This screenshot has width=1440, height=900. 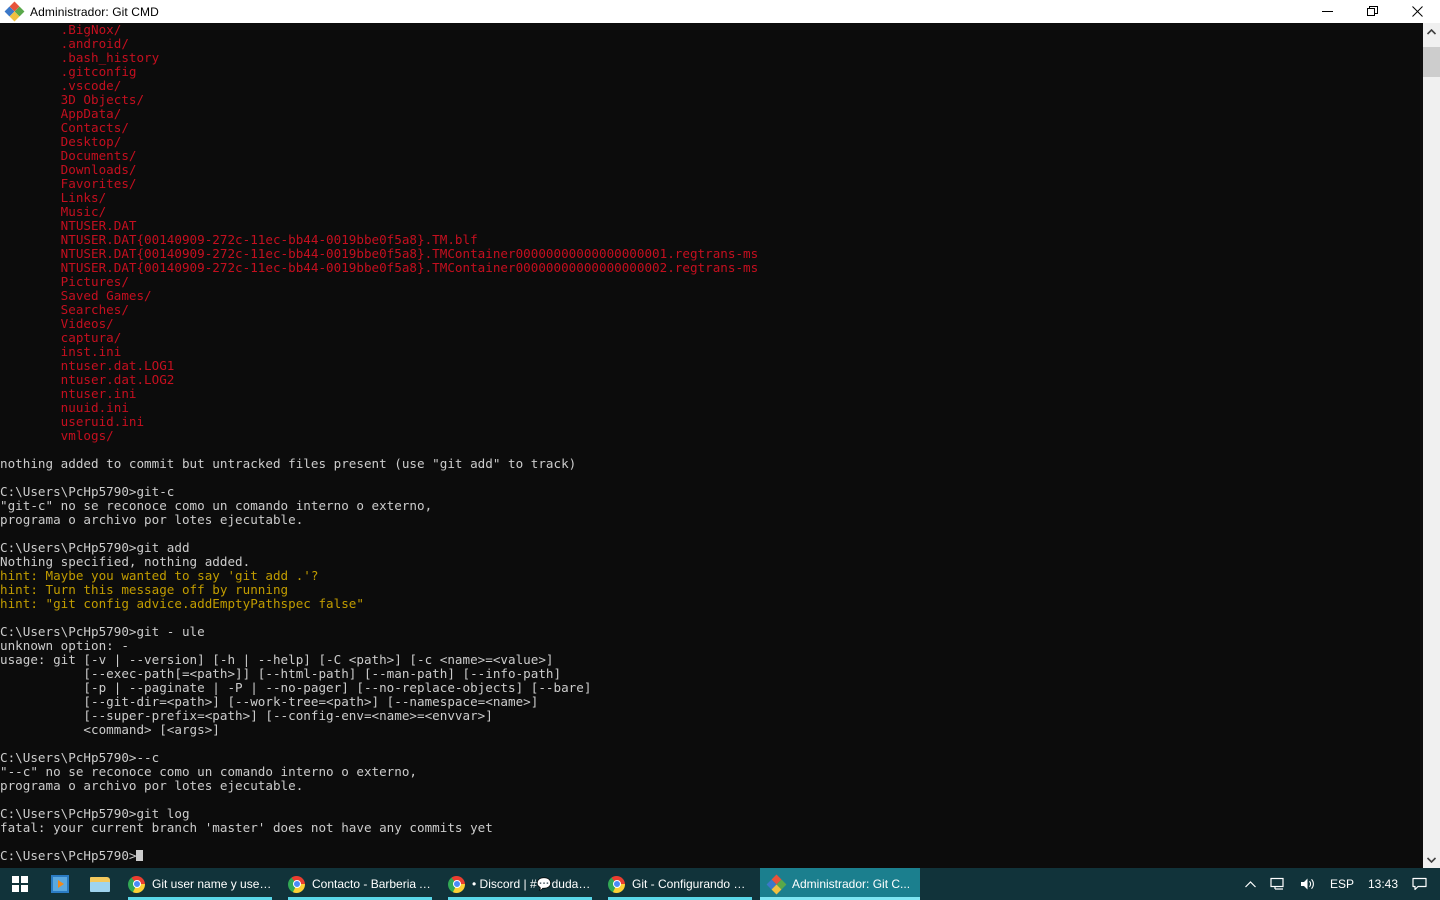 I want to click on window-title: Administrador: Git CMD, so click(x=94, y=11).